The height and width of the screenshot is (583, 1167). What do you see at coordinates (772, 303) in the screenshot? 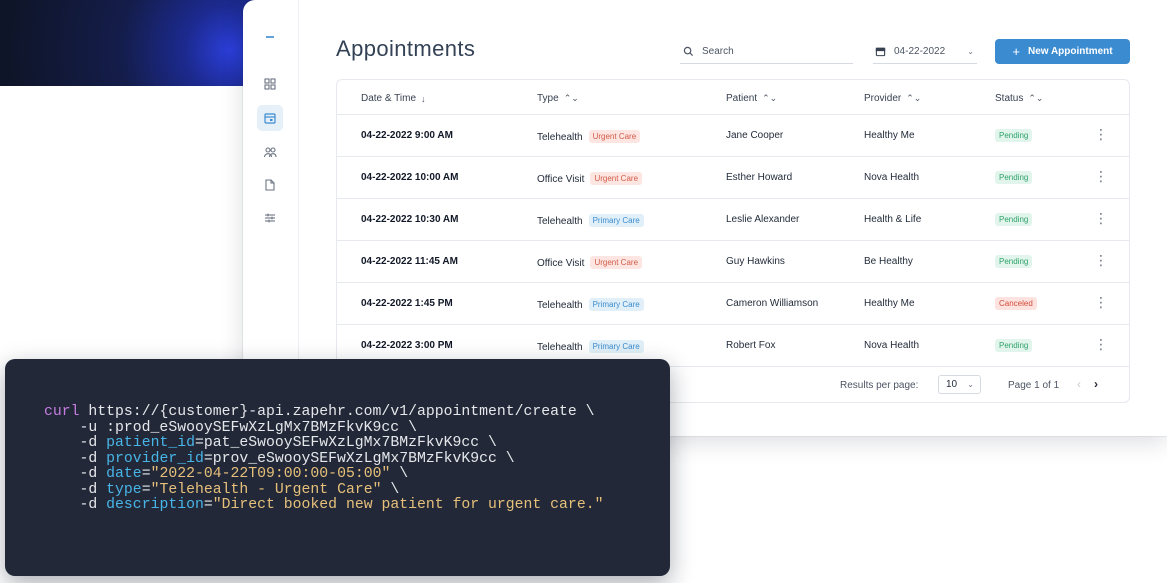
I see `patient-name: Cameron Williamson` at bounding box center [772, 303].